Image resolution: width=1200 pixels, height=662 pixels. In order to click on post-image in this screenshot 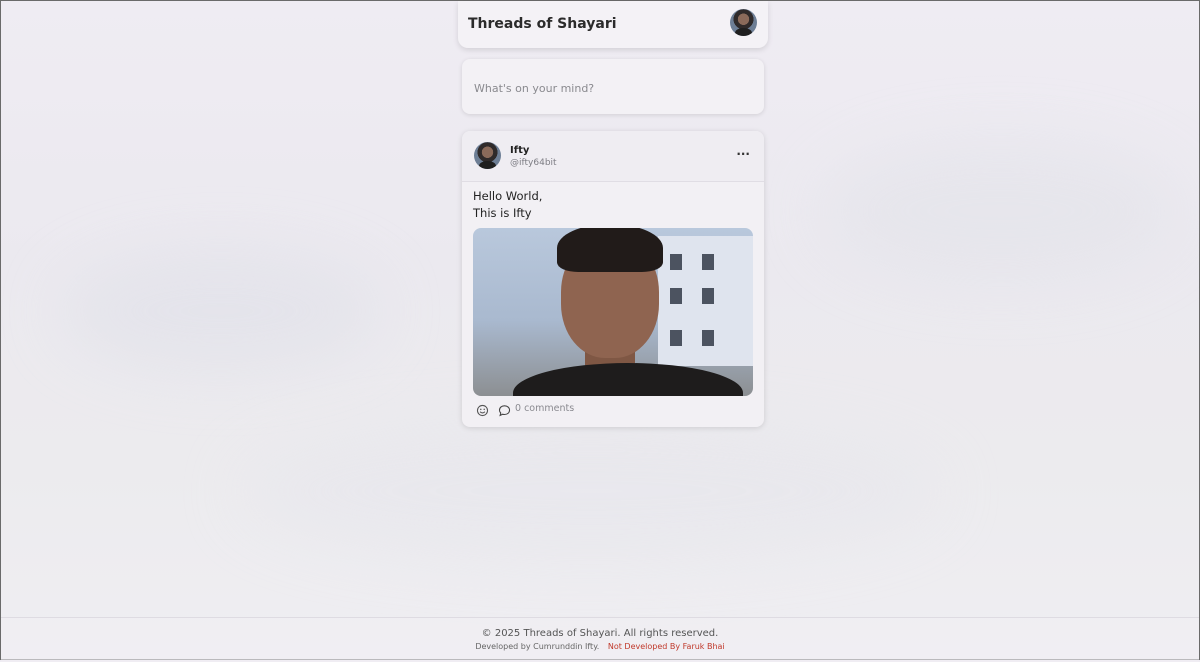, I will do `click(613, 312)`.